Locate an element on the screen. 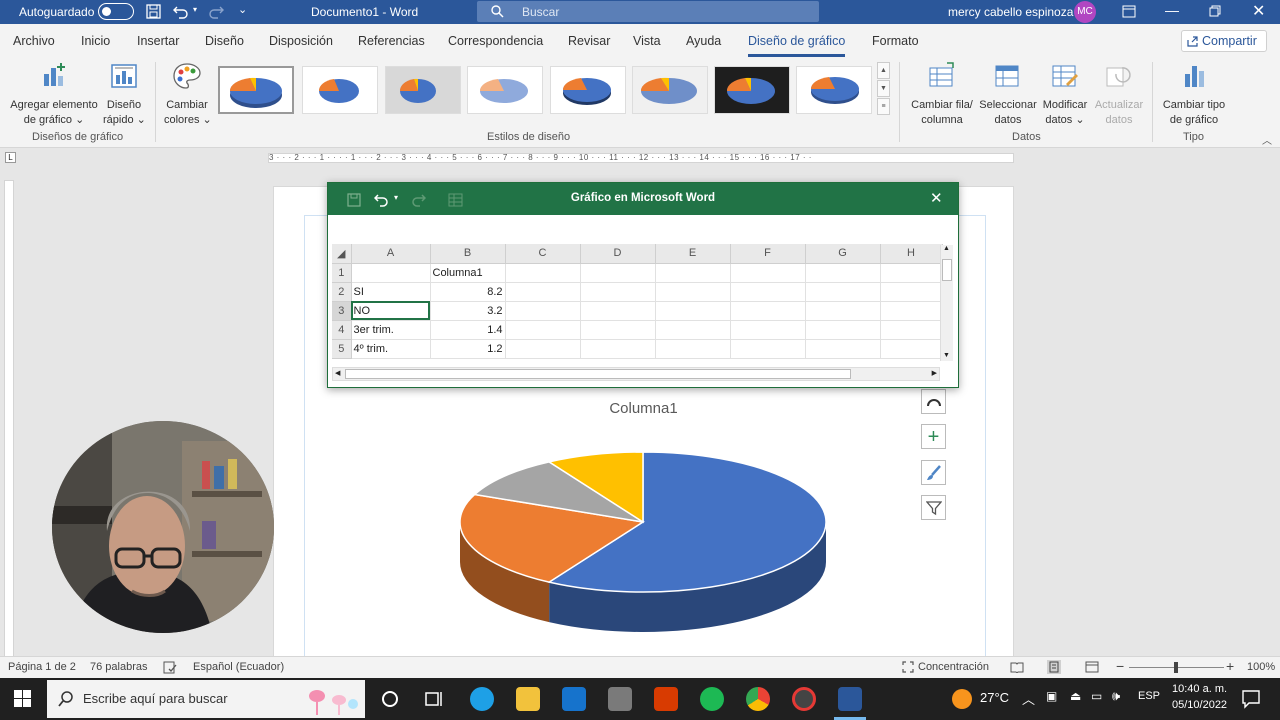 The width and height of the screenshot is (1280, 720). notification-icon is located at coordinates (1251, 699).